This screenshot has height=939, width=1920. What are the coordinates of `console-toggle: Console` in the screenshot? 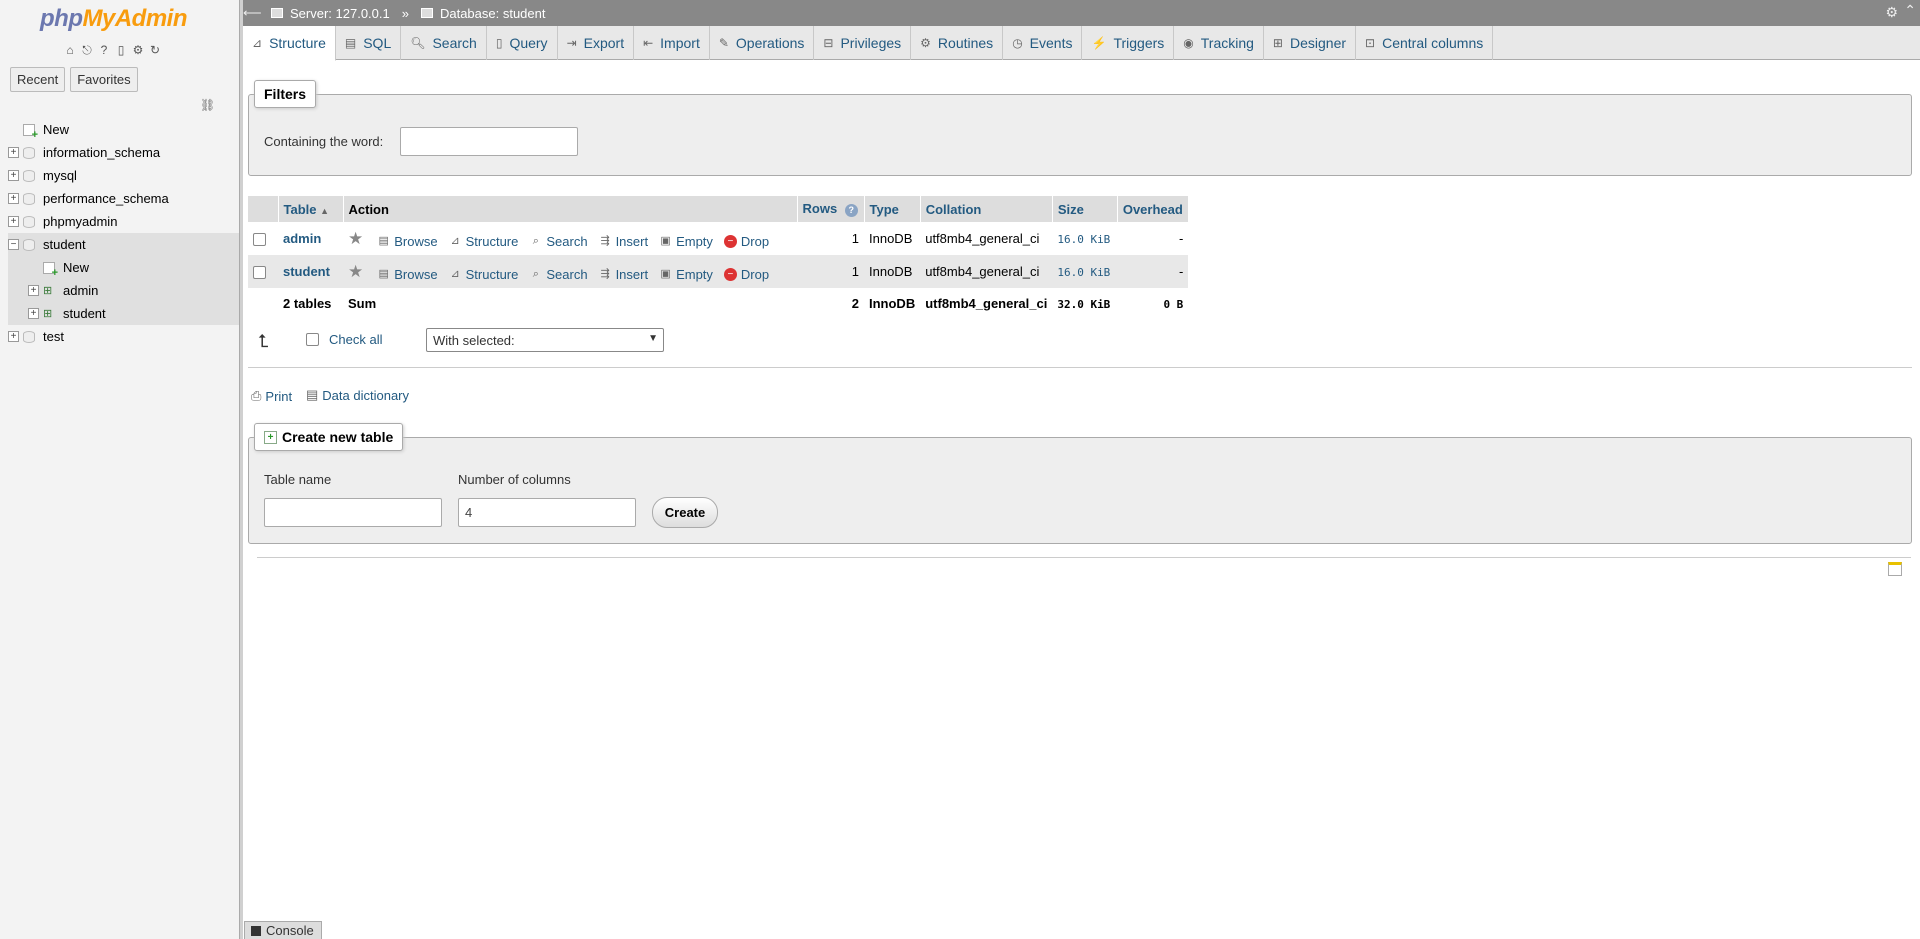 It's located at (283, 930).